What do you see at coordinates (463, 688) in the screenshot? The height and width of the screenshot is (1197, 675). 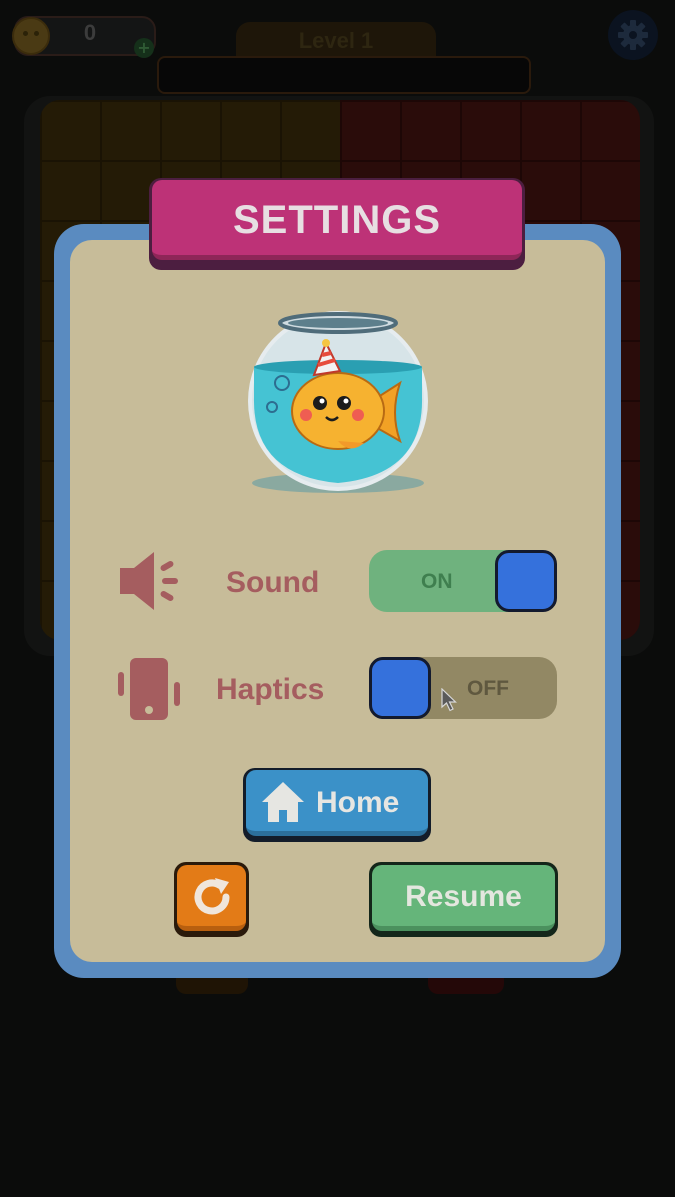 I see `haptics-toggle: OFF` at bounding box center [463, 688].